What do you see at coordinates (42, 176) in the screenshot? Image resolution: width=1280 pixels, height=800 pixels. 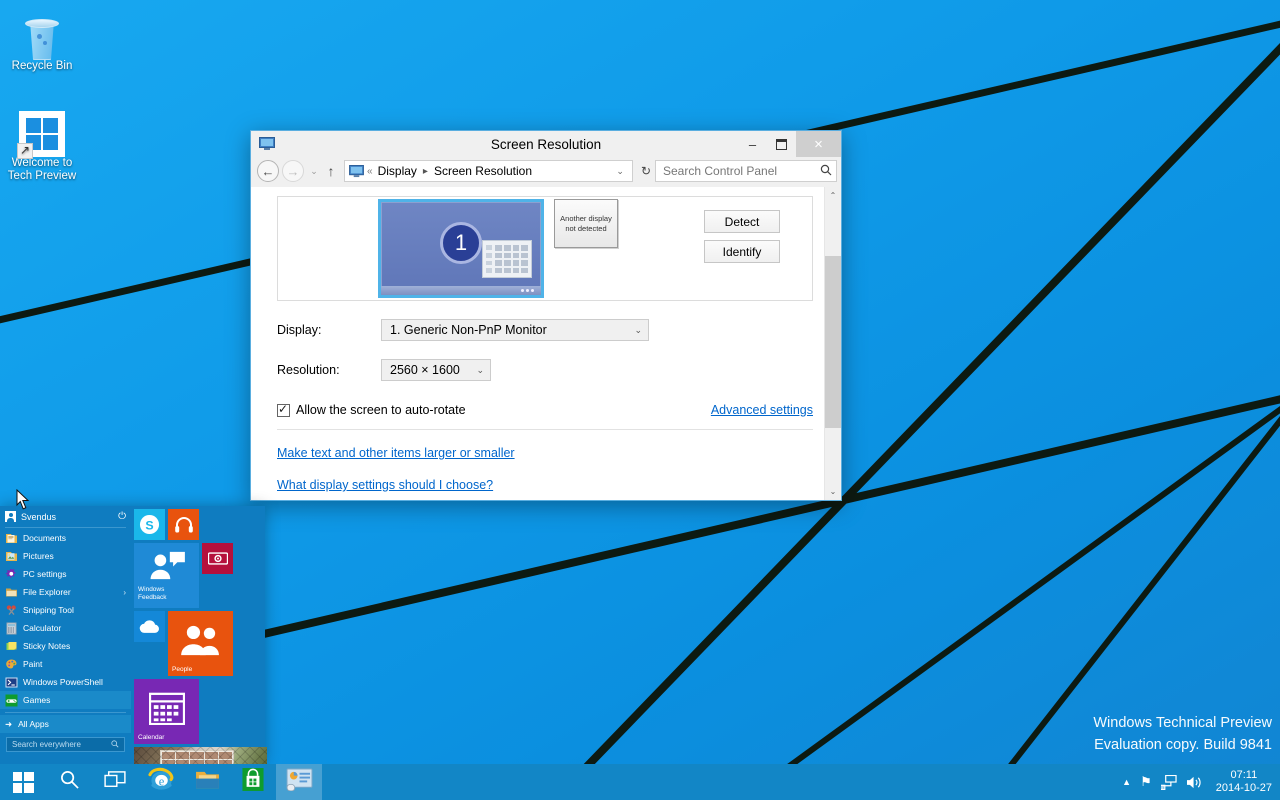 I see `desktop-icon-label-line2: Tech Preview` at bounding box center [42, 176].